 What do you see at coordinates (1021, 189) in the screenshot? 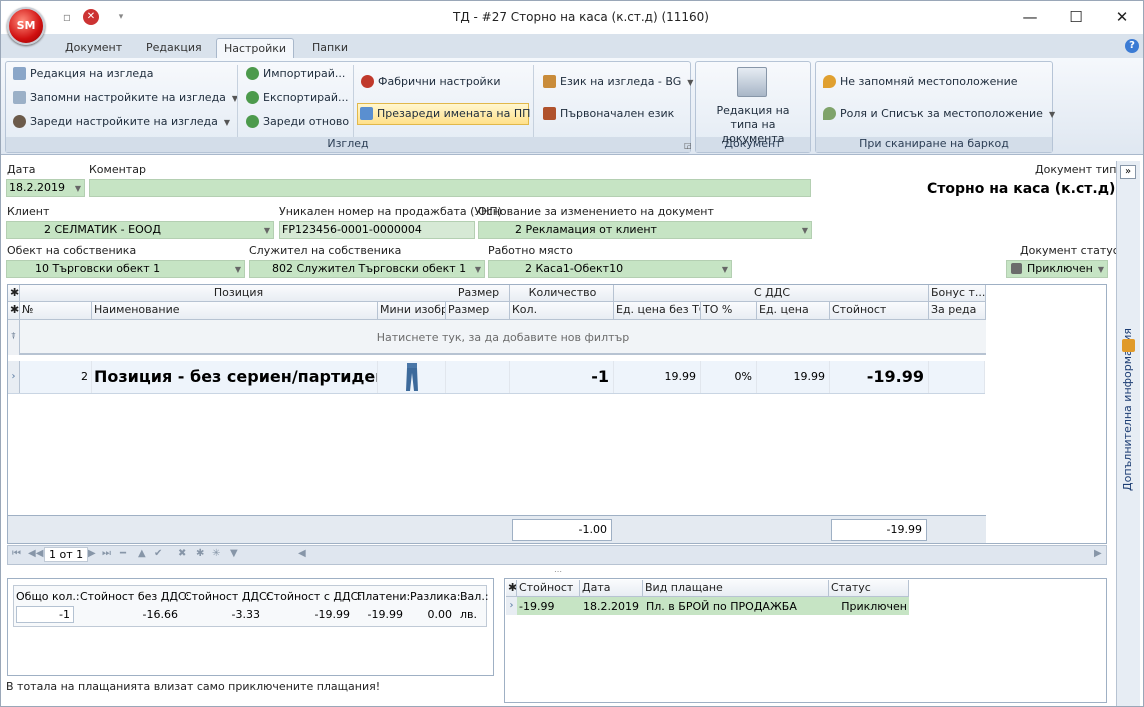
I see `doc-type-value: Сторно на каса (к.ст.д)` at bounding box center [1021, 189].